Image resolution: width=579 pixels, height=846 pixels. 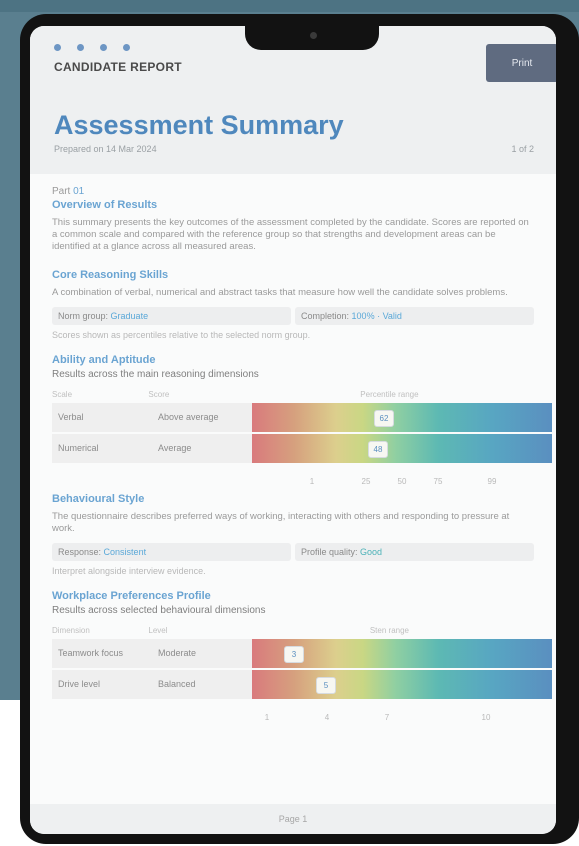 What do you see at coordinates (118, 67) in the screenshot?
I see `report-kicker: CANDIDATE REPORT` at bounding box center [118, 67].